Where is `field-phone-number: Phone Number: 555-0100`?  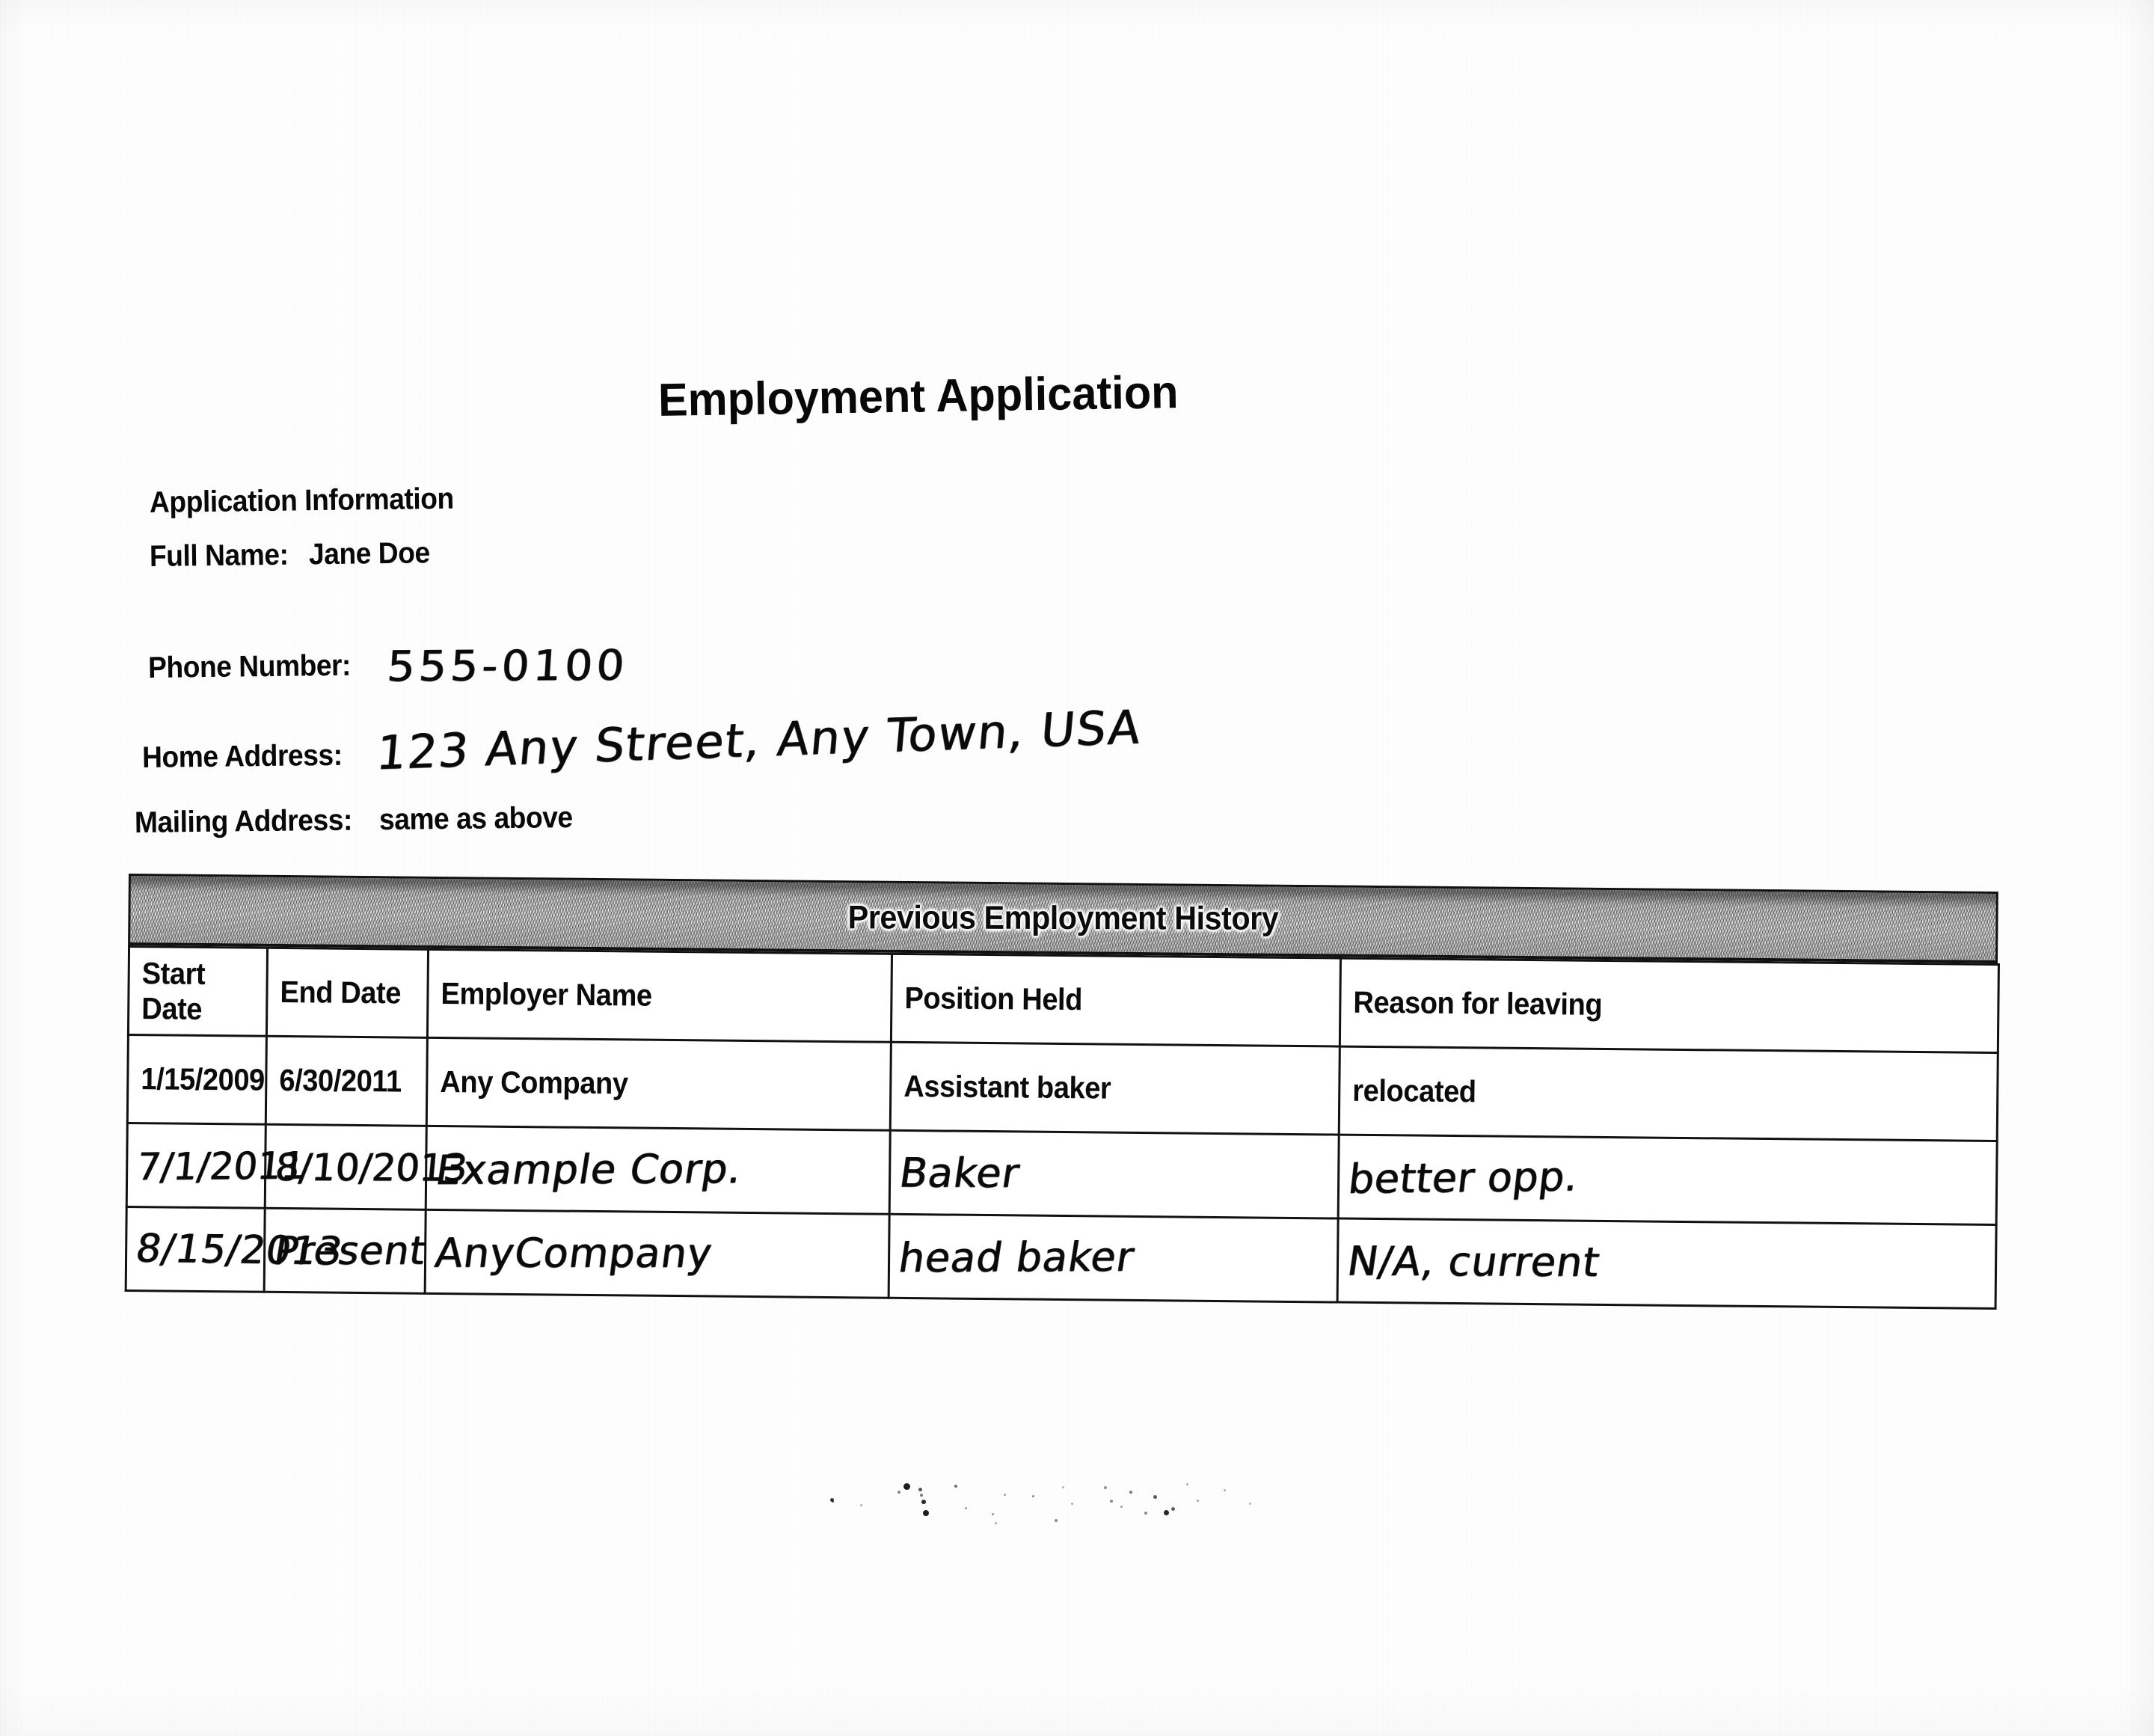
field-phone-number: Phone Number: 555-0100 is located at coordinates (388, 662).